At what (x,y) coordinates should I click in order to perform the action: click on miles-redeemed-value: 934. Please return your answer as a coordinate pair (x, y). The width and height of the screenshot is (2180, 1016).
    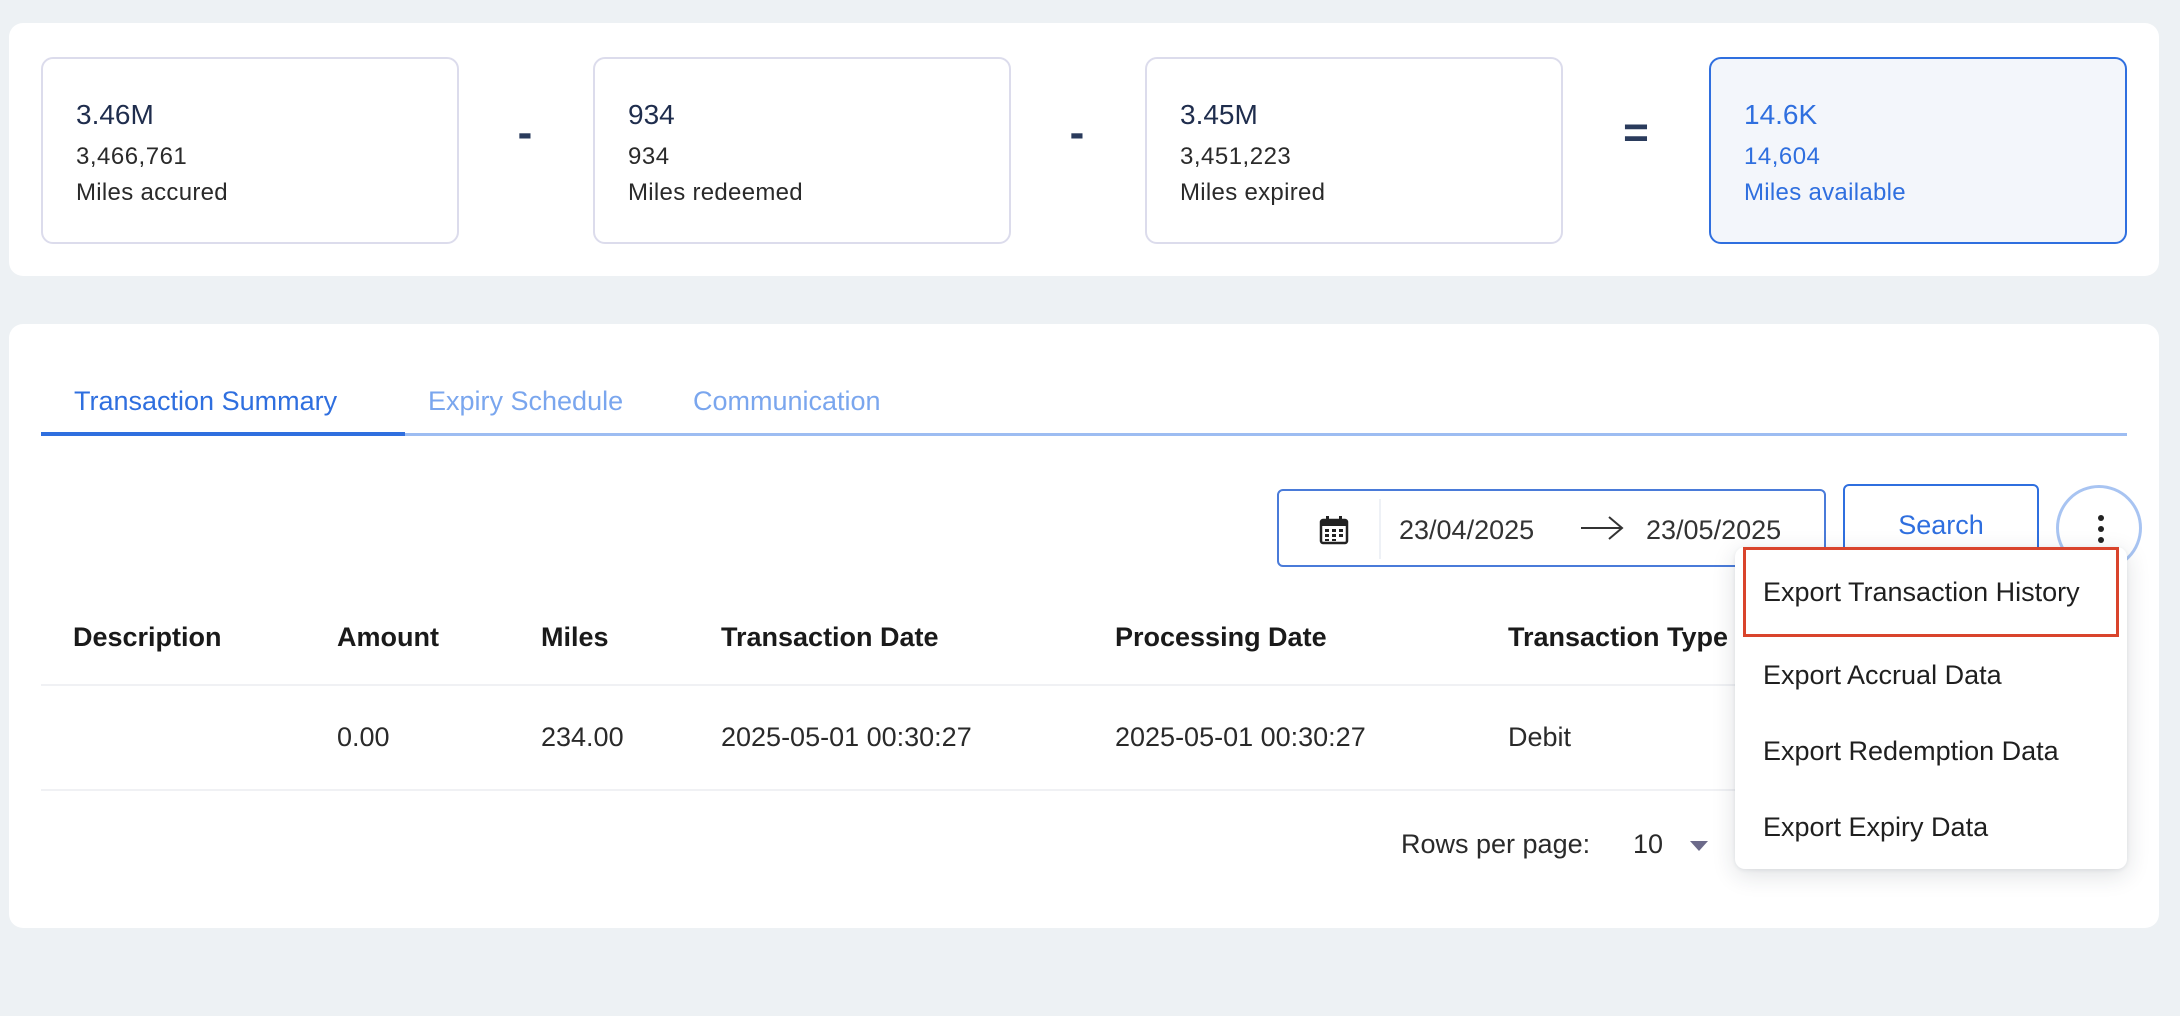
    Looking at the image, I should click on (649, 156).